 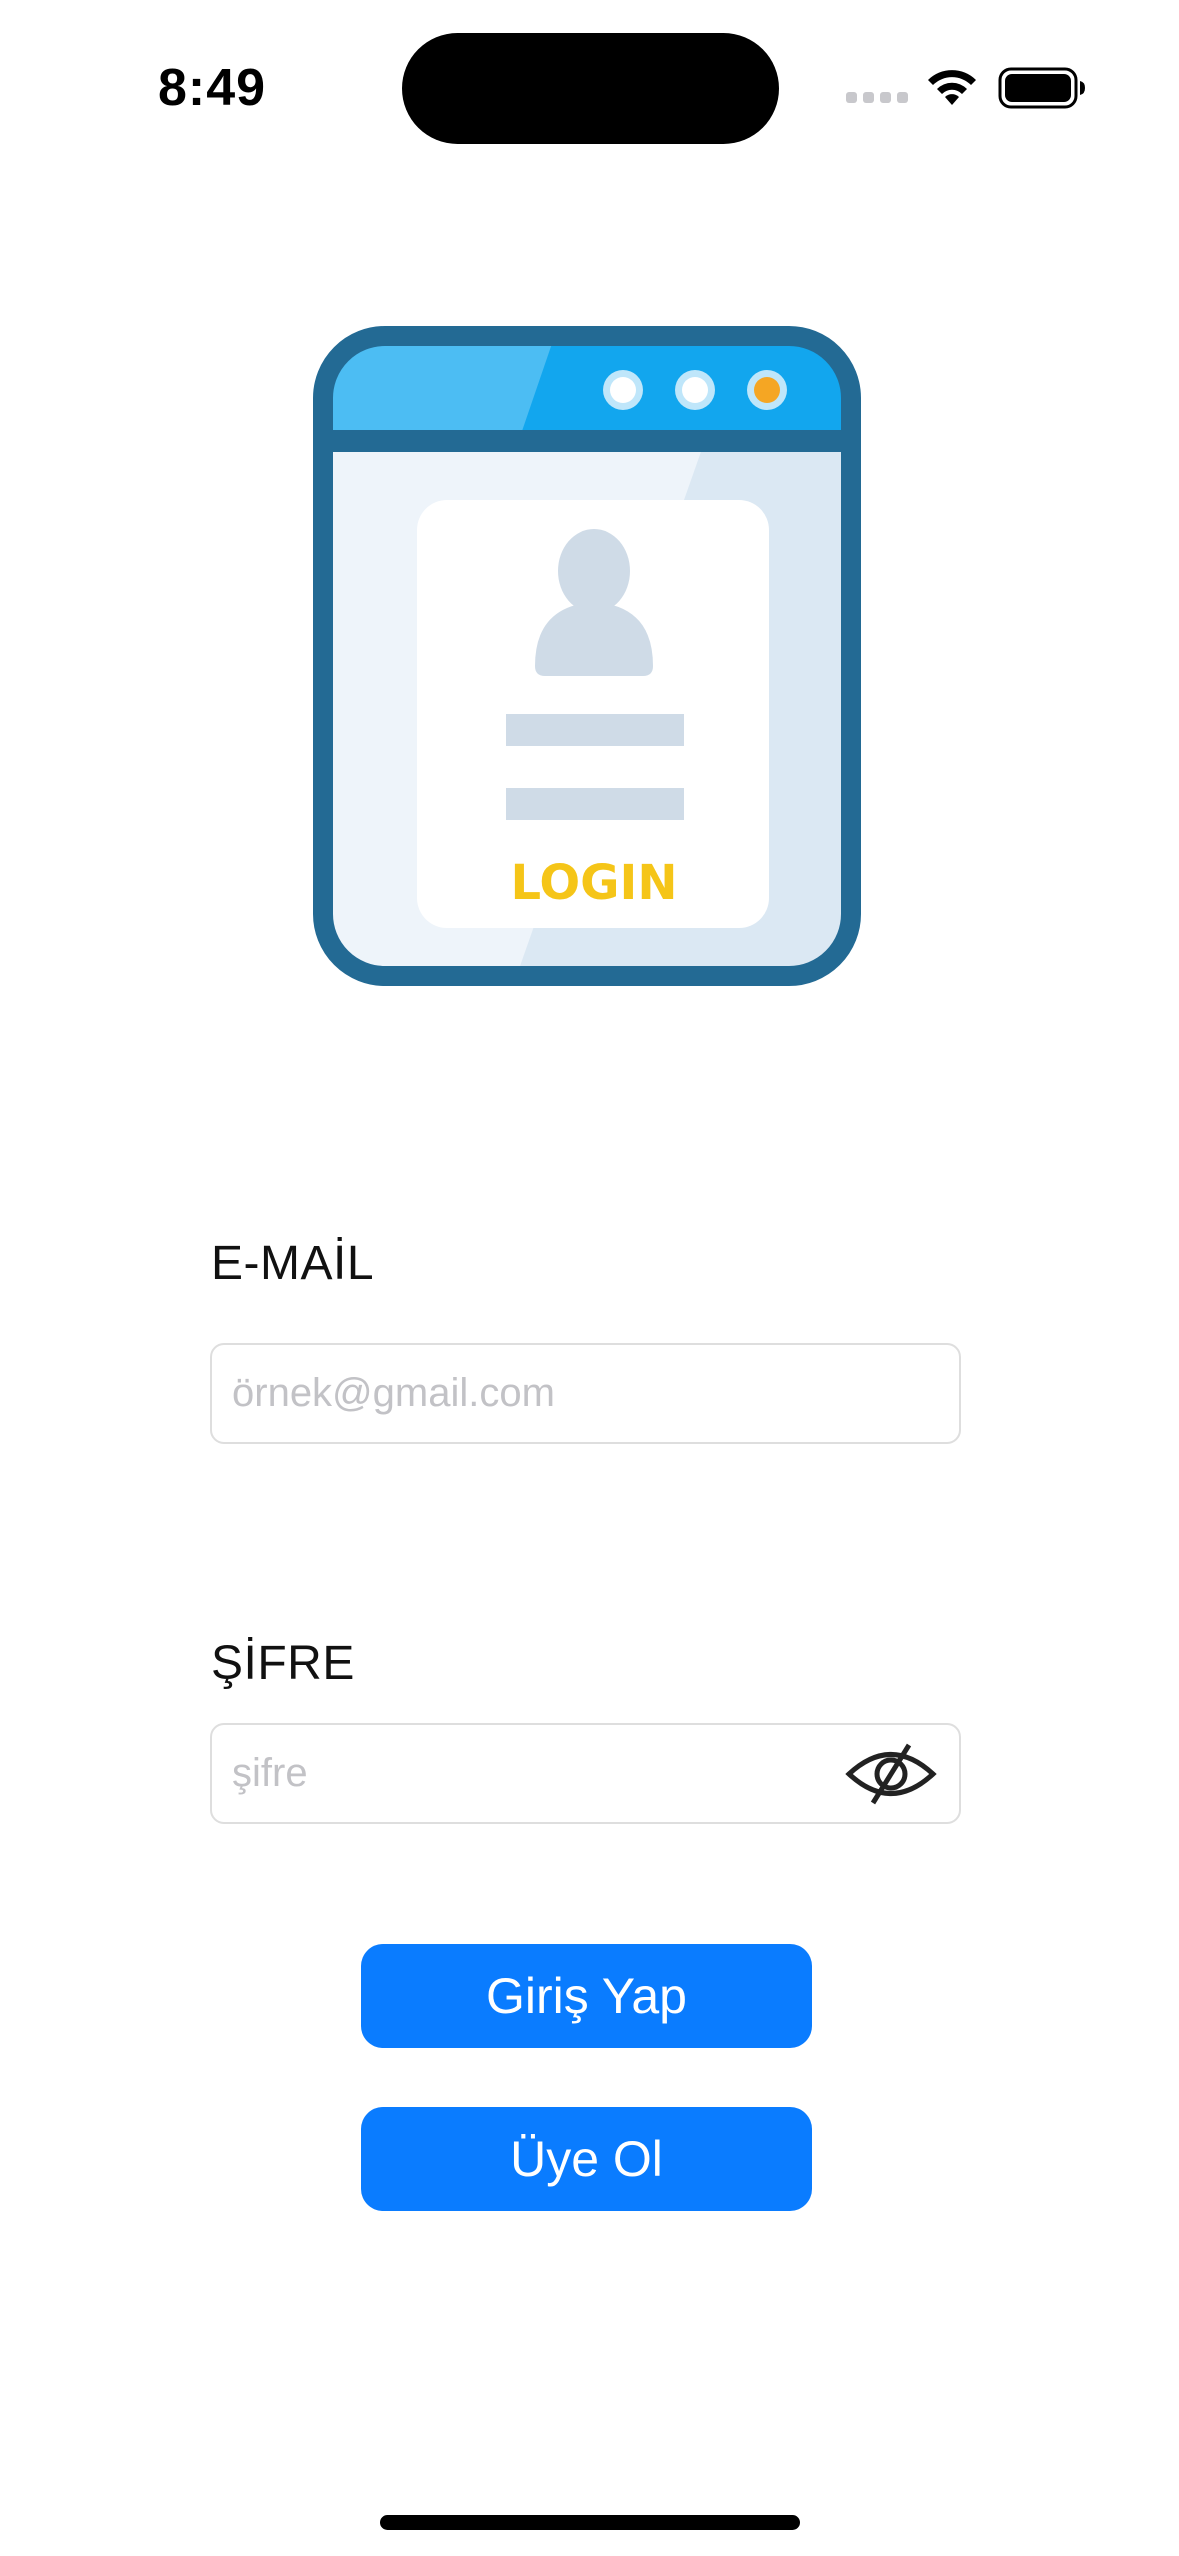 I want to click on email-field-box, so click(x=585, y=1393).